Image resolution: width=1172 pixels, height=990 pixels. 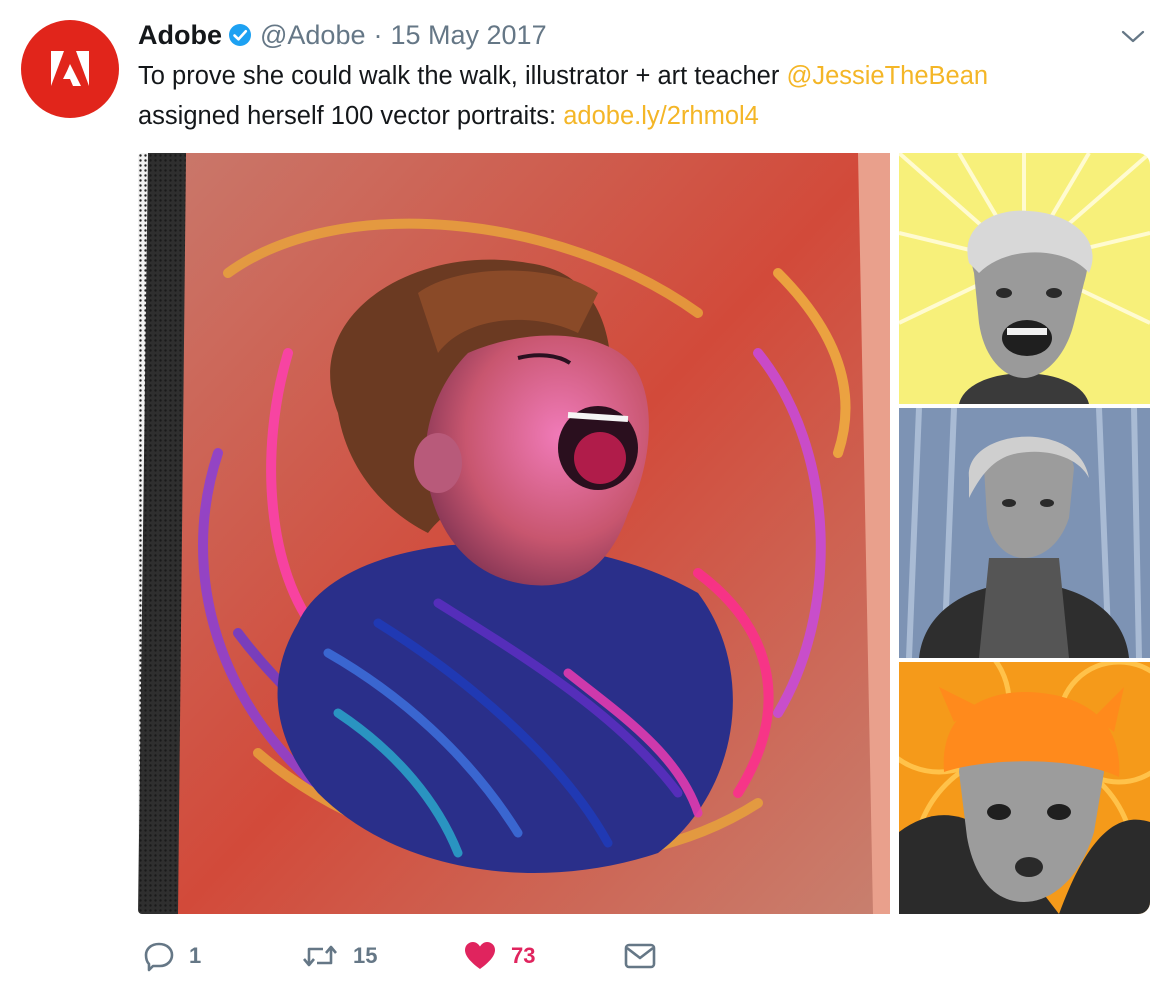 I want to click on tweet-url-link: adobe.ly/2rhmol4, so click(x=661, y=116).